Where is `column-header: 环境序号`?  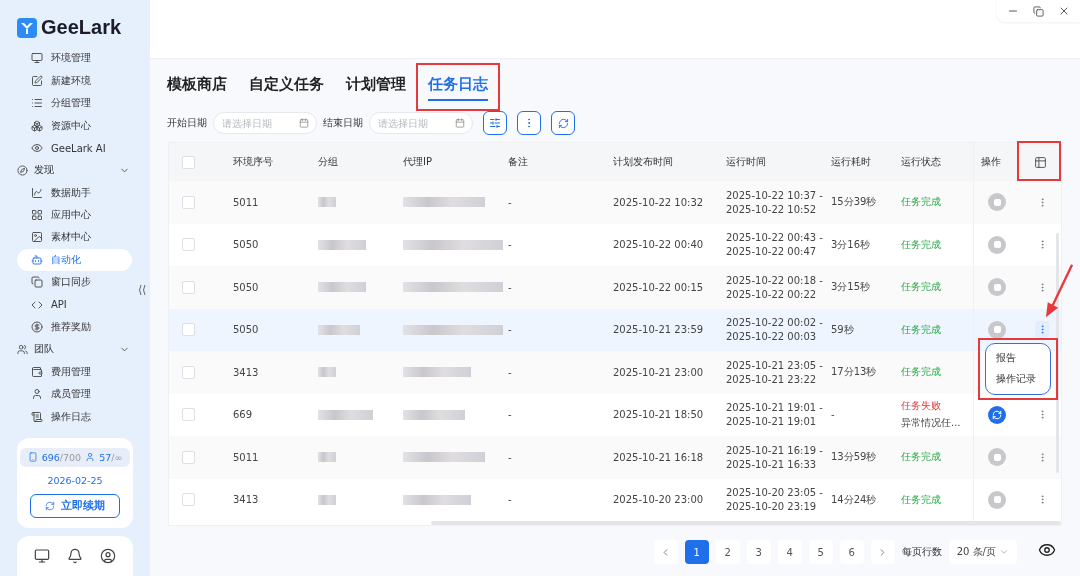
column-header: 环境序号 is located at coordinates (253, 162).